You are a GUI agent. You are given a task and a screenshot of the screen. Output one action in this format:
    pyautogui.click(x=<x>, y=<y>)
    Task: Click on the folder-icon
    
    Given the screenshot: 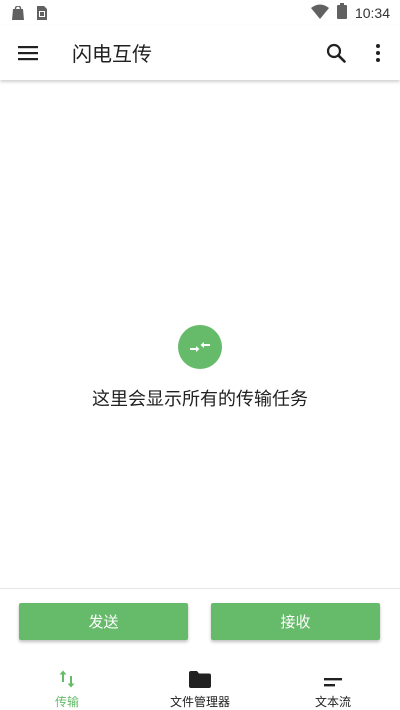 What is the action you would take?
    pyautogui.click(x=200, y=679)
    